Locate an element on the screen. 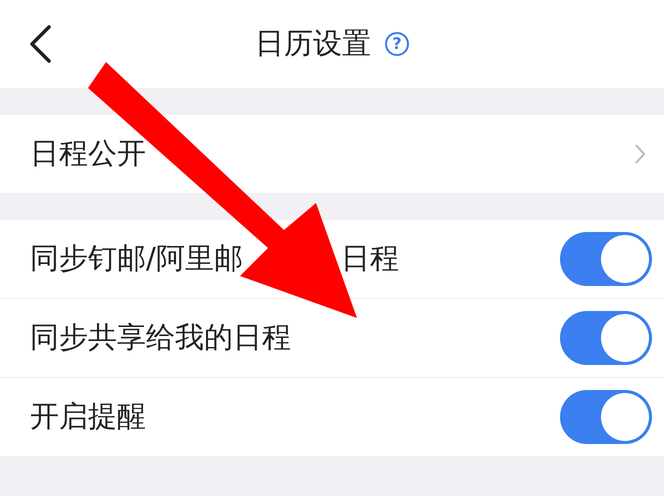 The height and width of the screenshot is (496, 664). row-label: 日程 is located at coordinates (369, 258).